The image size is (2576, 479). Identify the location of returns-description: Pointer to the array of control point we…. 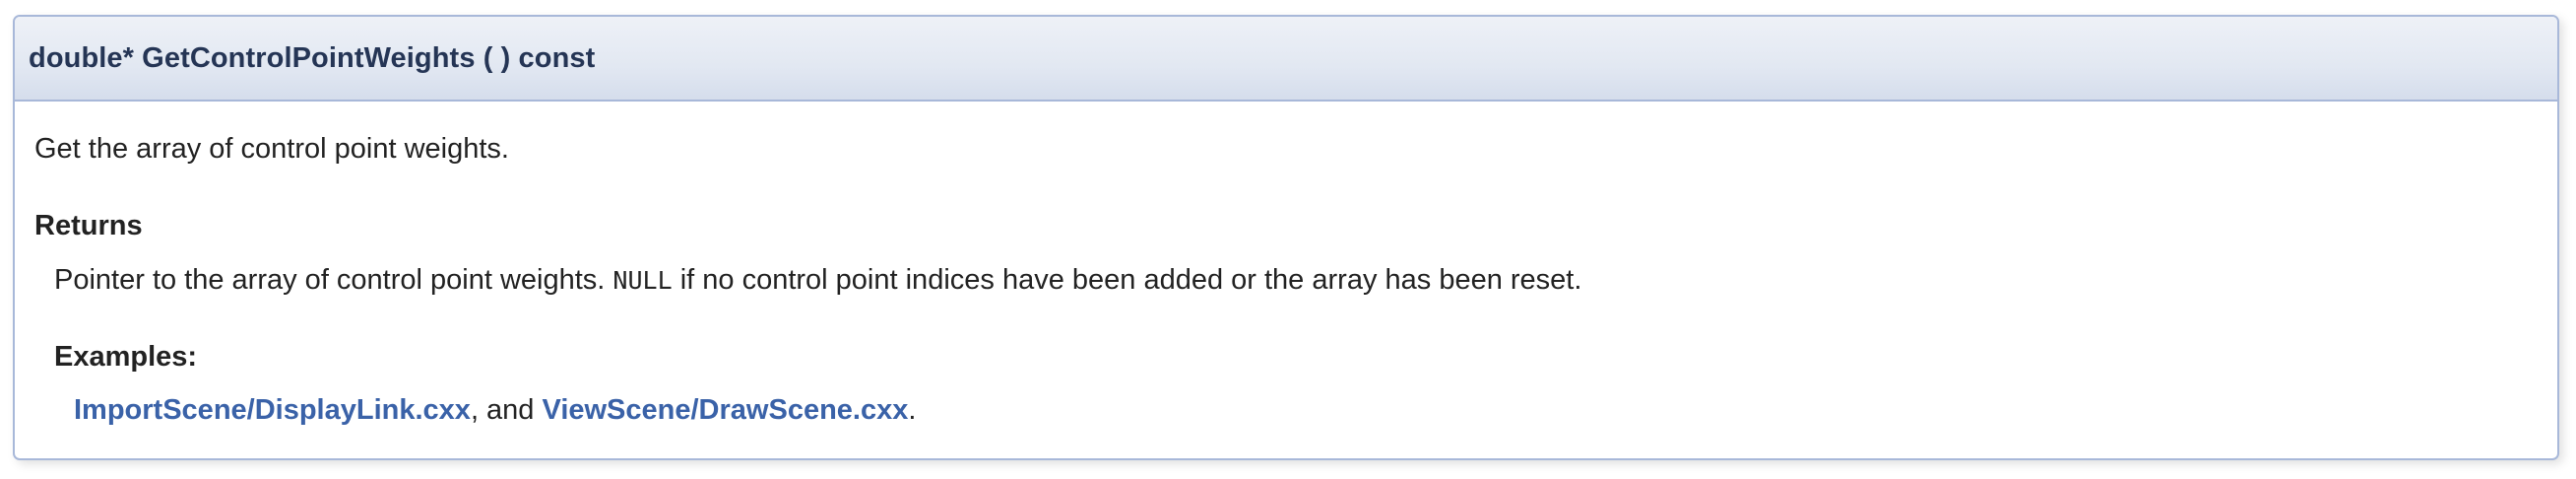
(817, 280).